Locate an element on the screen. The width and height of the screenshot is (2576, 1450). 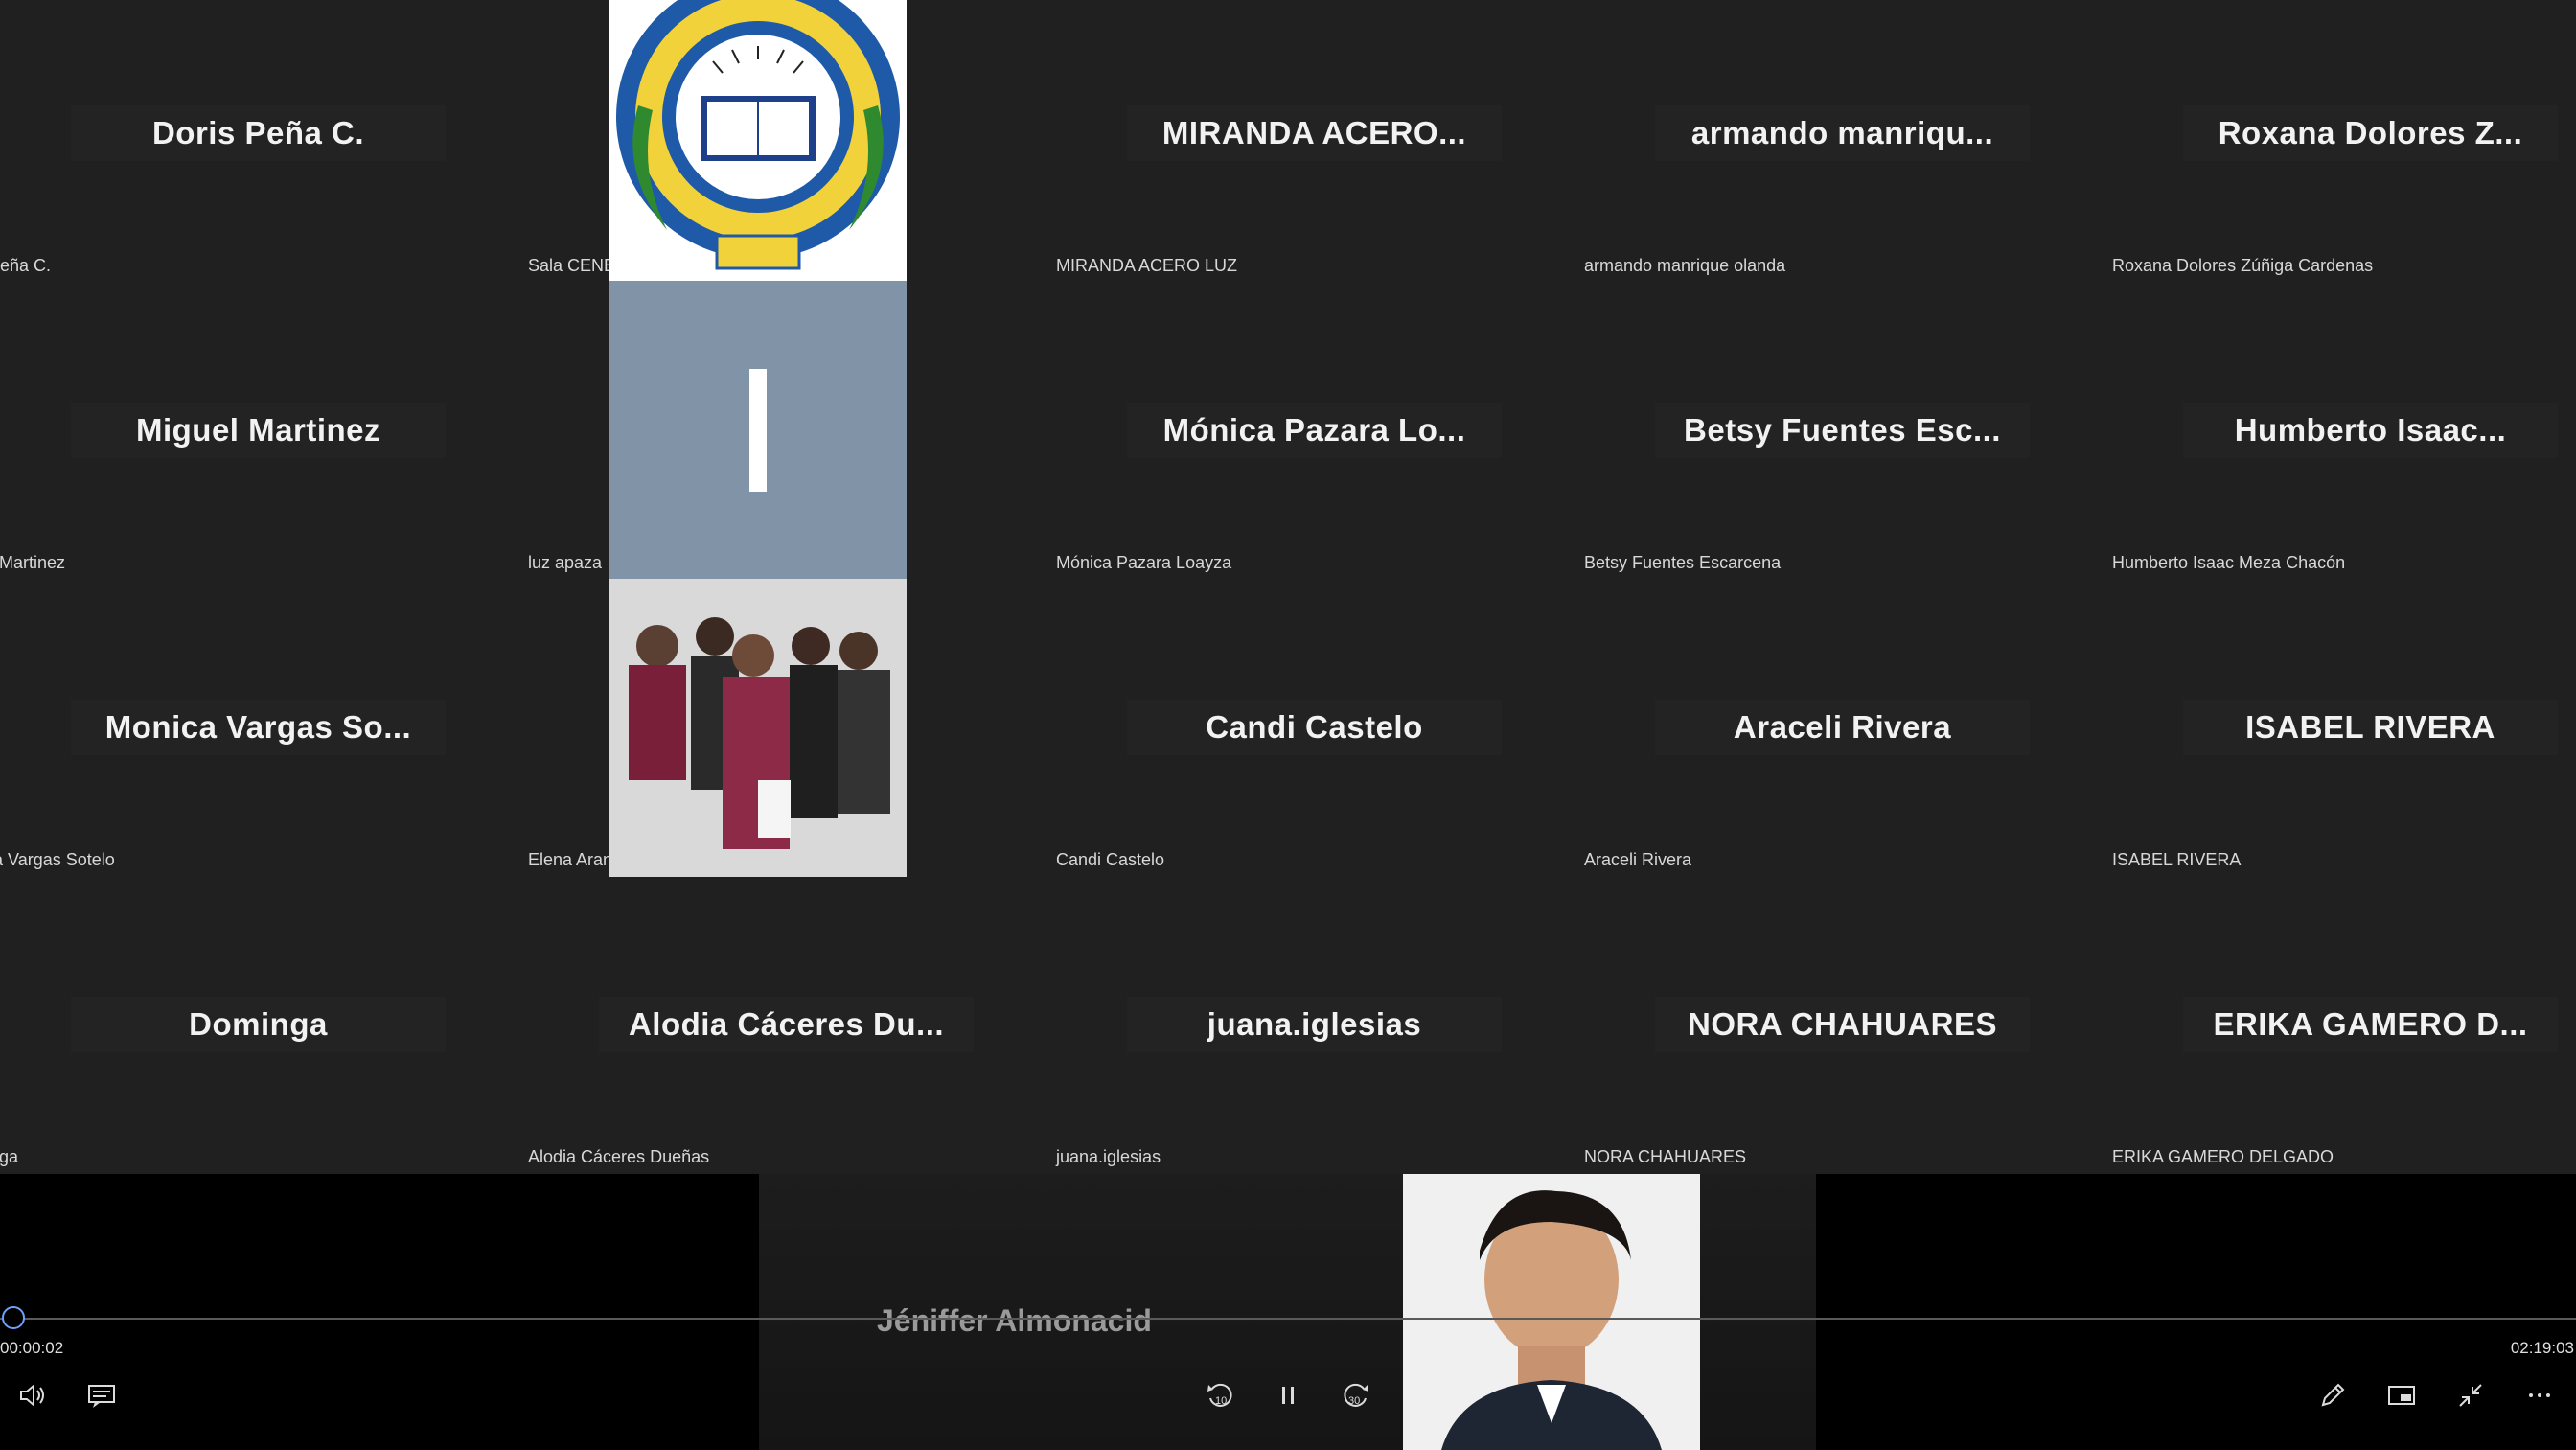
pause-icon is located at coordinates (1288, 1395).